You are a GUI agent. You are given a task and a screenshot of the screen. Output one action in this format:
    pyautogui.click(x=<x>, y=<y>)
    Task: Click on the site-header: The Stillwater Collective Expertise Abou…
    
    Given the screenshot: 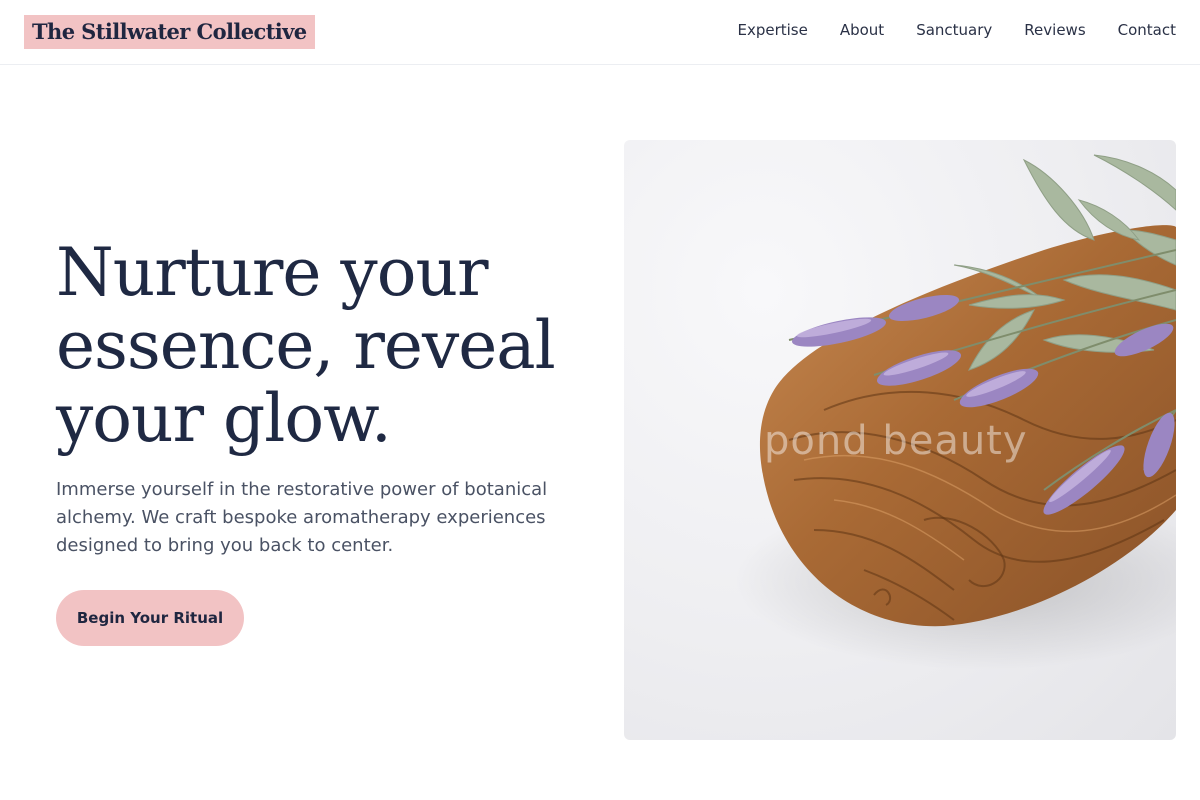 What is the action you would take?
    pyautogui.click(x=600, y=32)
    